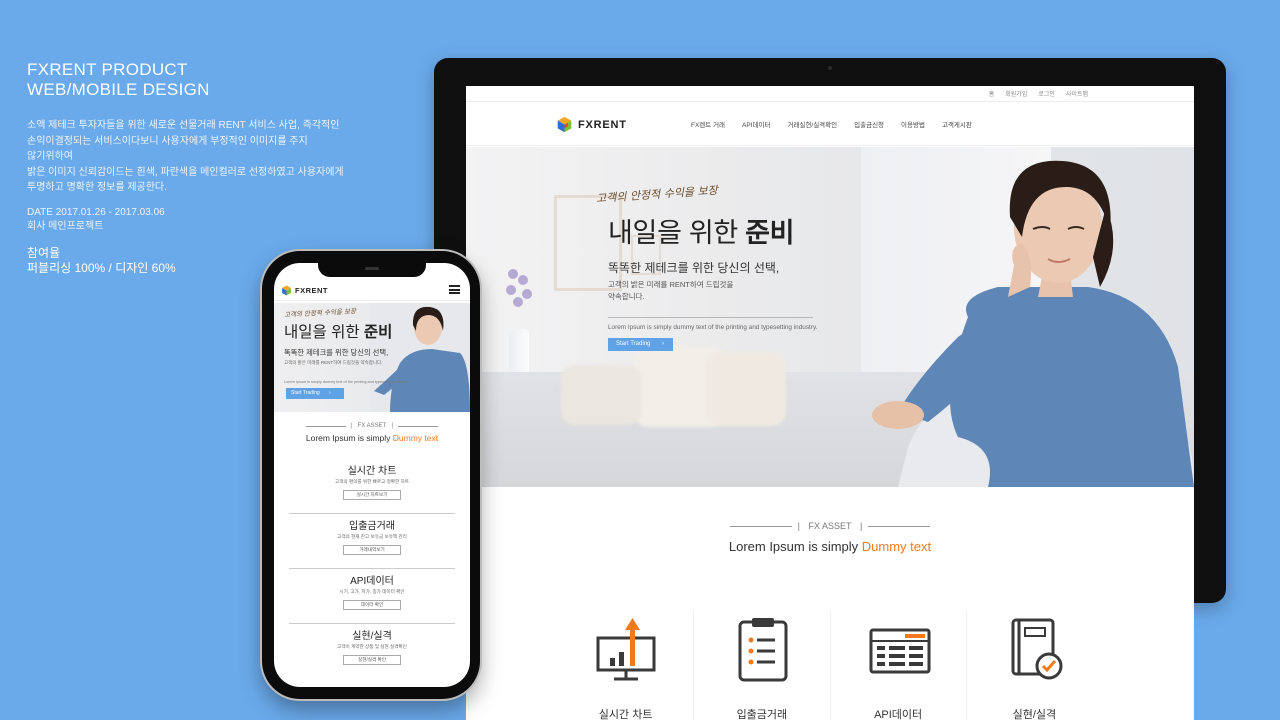  I want to click on mobile-logo-text: FXRENT, so click(311, 290).